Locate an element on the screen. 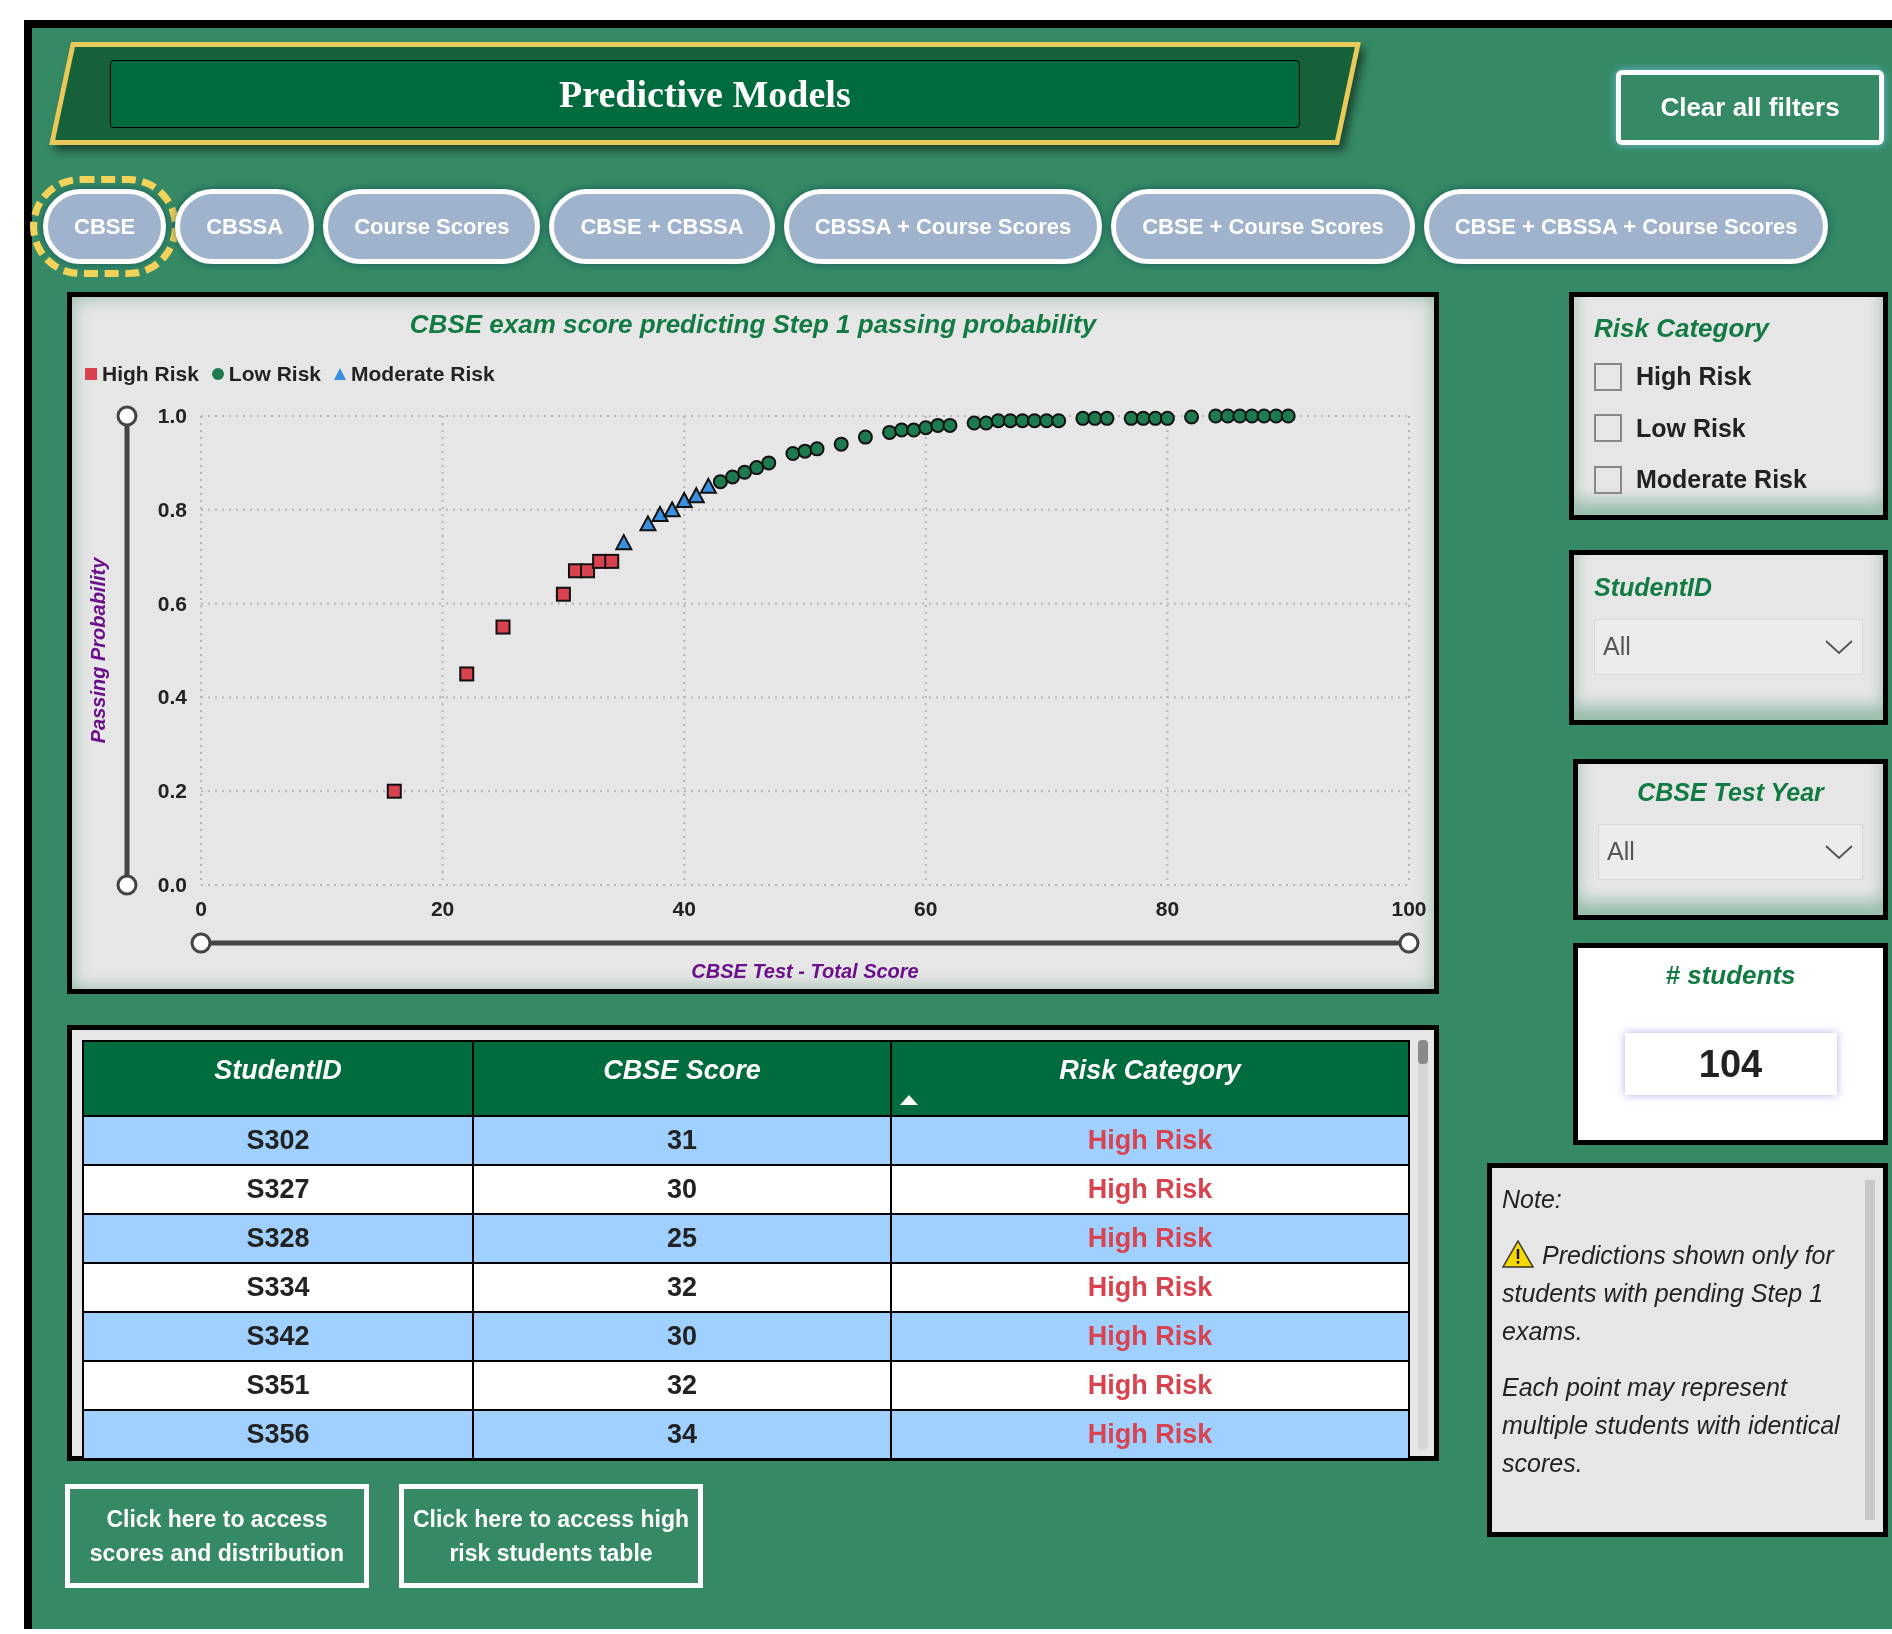 Image resolution: width=1892 pixels, height=1634 pixels. tab: CBSE + CBSSA is located at coordinates (662, 226).